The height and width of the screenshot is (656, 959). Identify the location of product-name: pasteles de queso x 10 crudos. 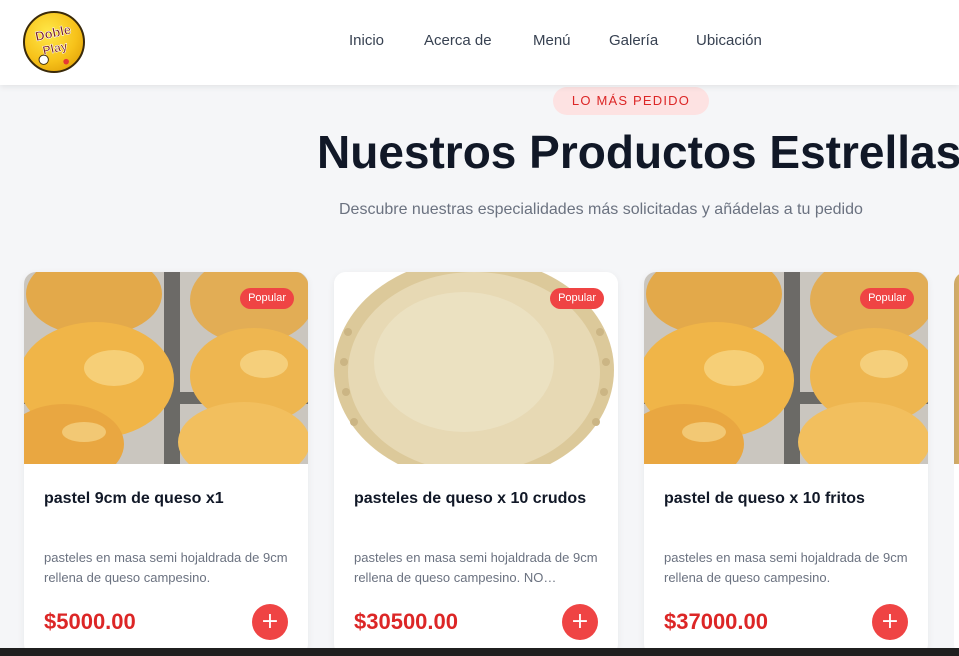
(470, 498).